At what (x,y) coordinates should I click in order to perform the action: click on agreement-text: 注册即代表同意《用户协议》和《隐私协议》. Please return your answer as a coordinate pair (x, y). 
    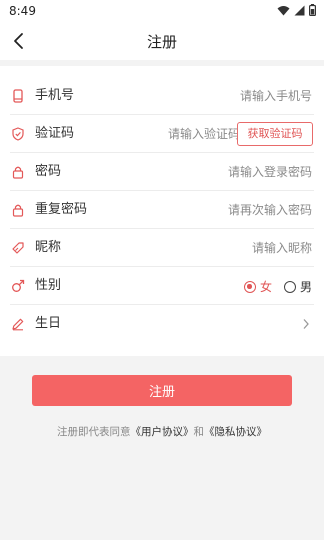
    Looking at the image, I should click on (162, 431).